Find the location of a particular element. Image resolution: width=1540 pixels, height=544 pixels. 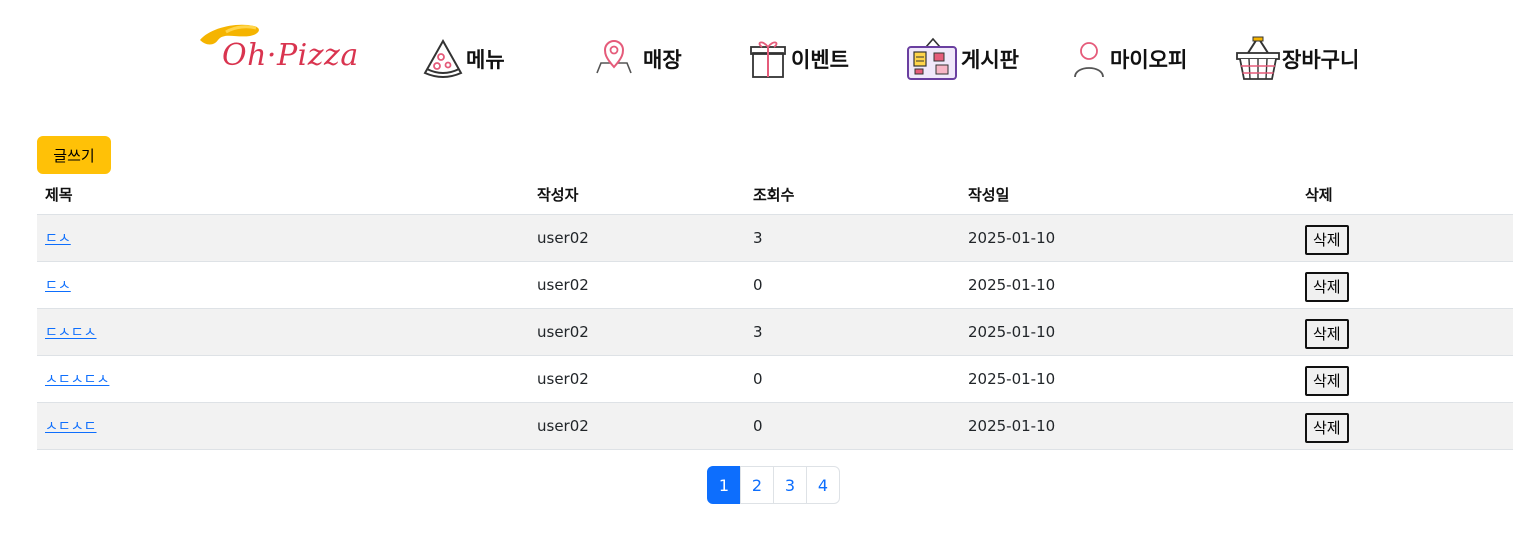

nav-label-board: 게시판 is located at coordinates (990, 60).